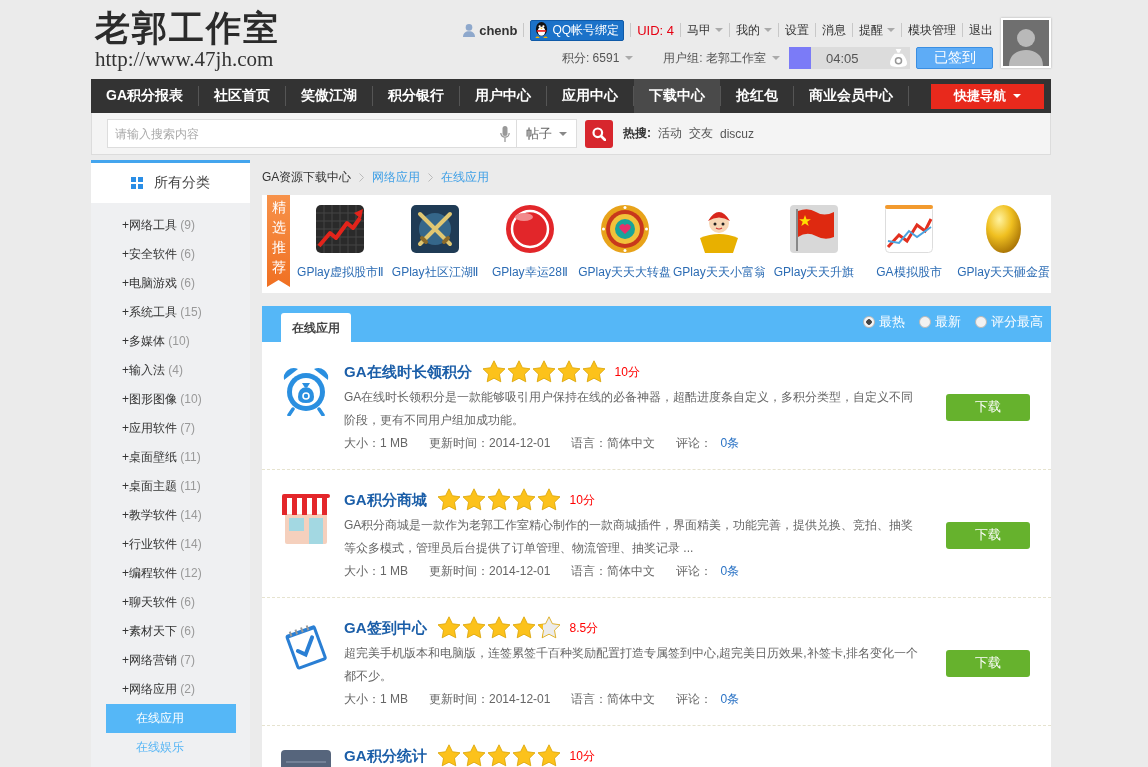  I want to click on hot-search-link: discuz, so click(737, 133).